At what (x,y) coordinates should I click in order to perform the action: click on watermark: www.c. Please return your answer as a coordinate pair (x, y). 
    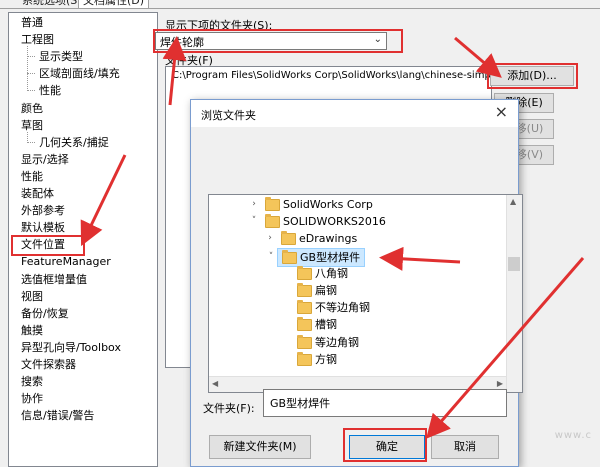
    Looking at the image, I should click on (573, 435).